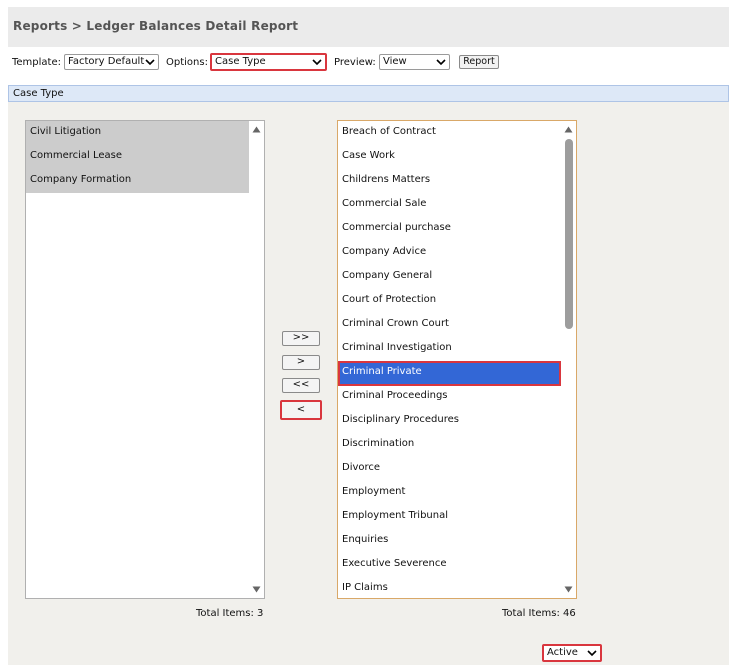 Image resolution: width=729 pixels, height=665 pixels. What do you see at coordinates (449, 541) in the screenshot?
I see `list-item: Enquiries` at bounding box center [449, 541].